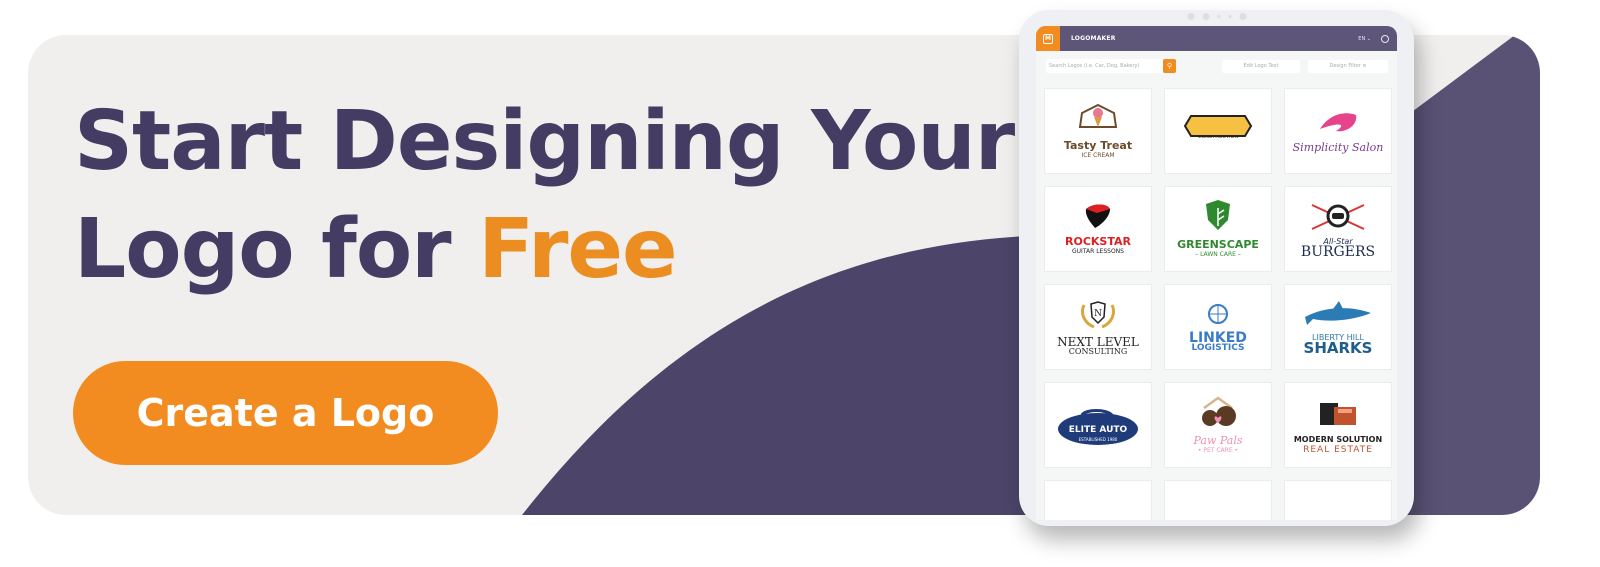  I want to click on logo-card-next-level: N NEXT LEVEL CONSULTING, so click(1098, 327).